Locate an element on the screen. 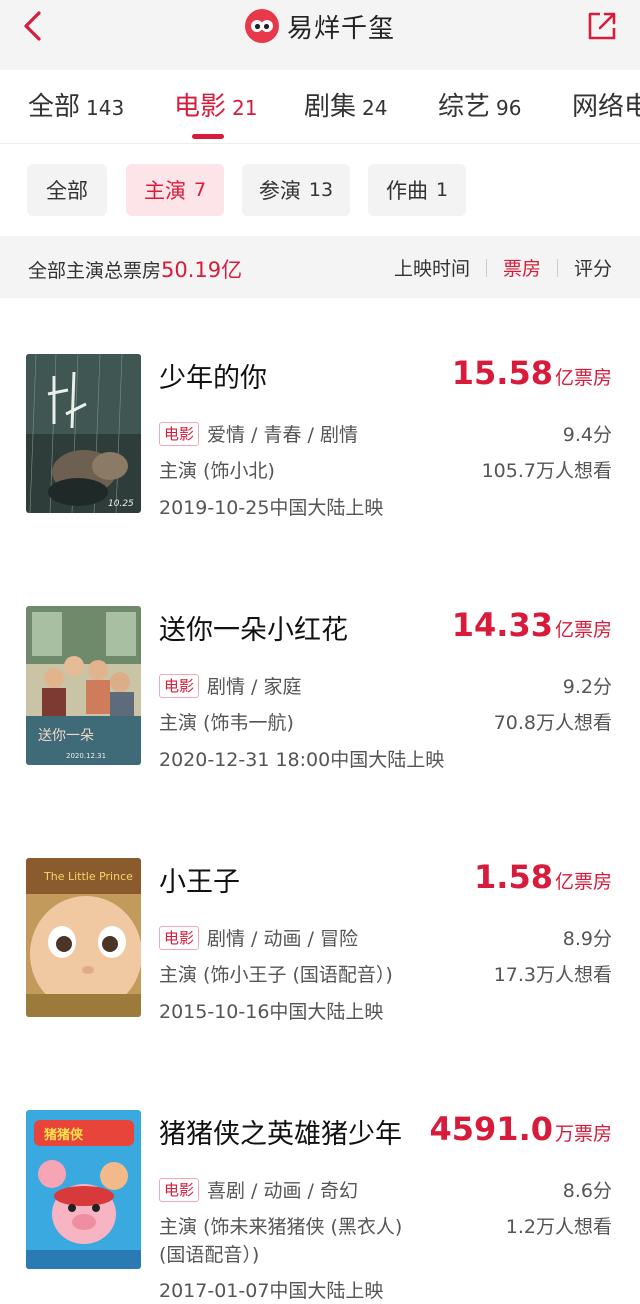 This screenshot has width=640, height=1304. movie-title: 小王子 is located at coordinates (199, 882).